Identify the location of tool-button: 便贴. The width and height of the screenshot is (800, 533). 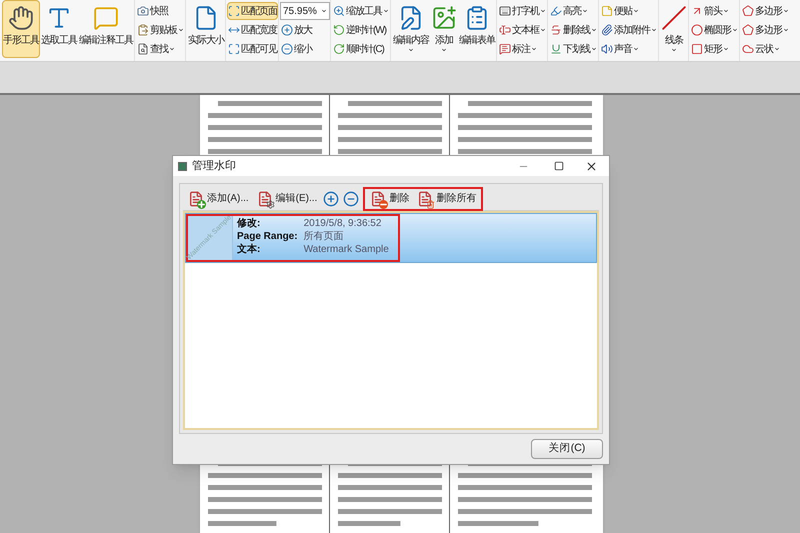
(629, 11).